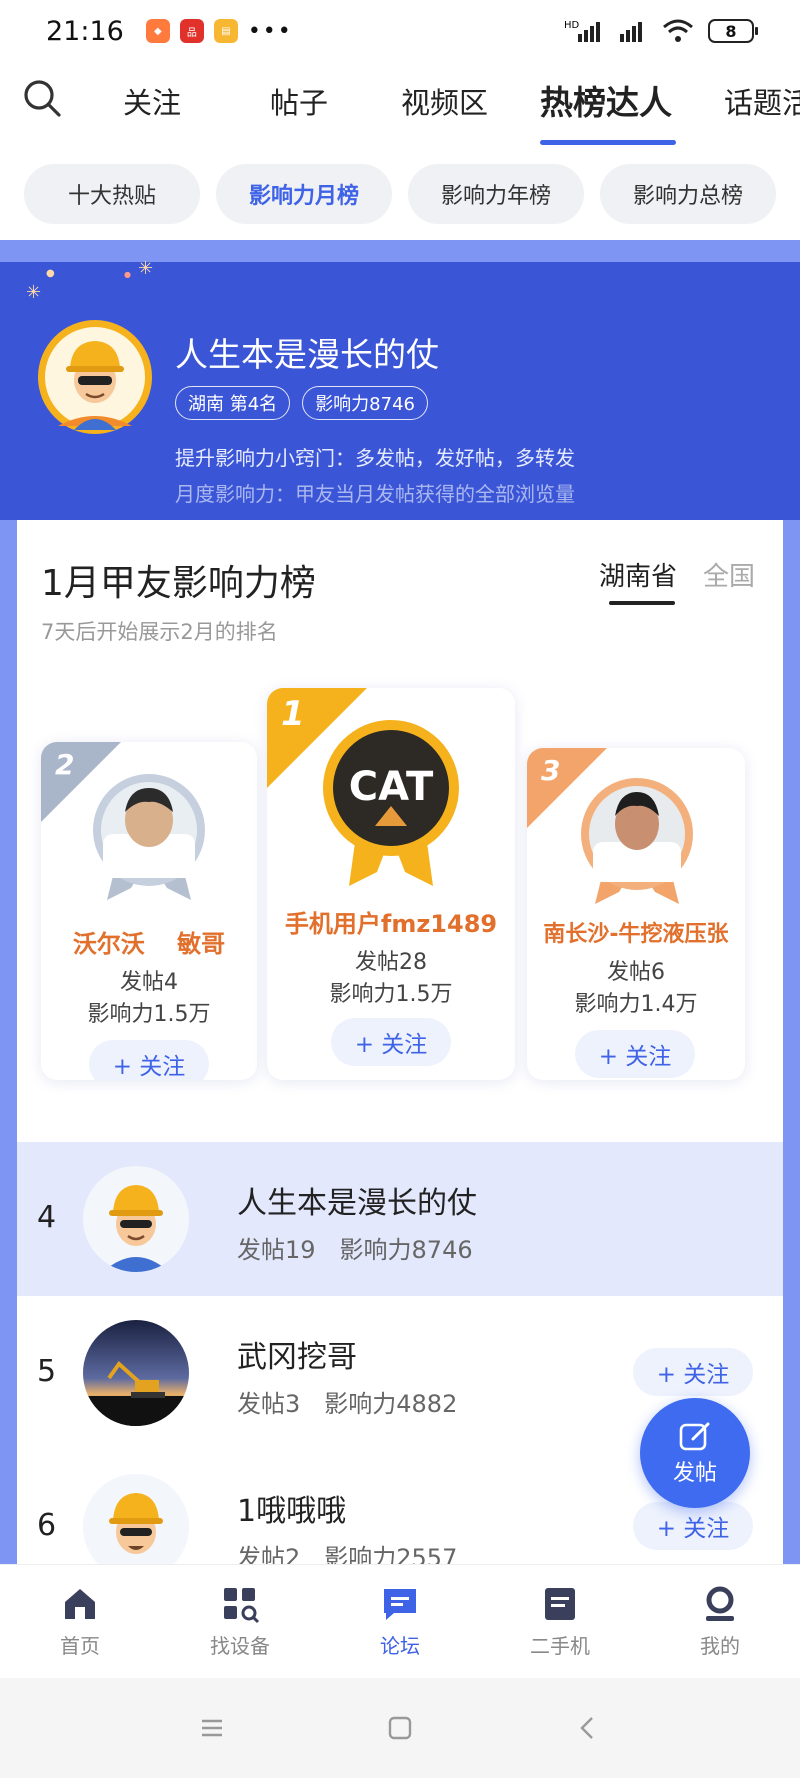 This screenshot has width=800, height=1778. Describe the element at coordinates (608, 142) in the screenshot. I see `active-tab-indicator` at that location.